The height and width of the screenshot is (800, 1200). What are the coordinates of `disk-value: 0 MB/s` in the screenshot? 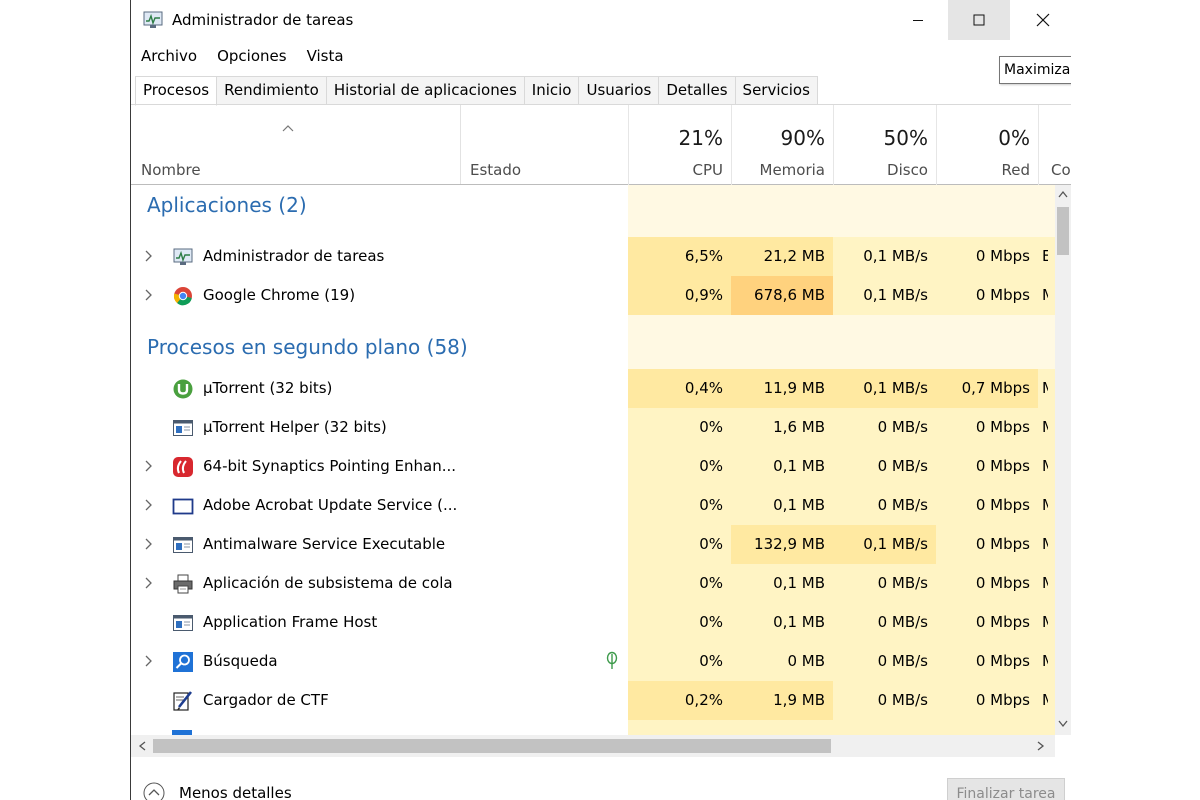 It's located at (902, 466).